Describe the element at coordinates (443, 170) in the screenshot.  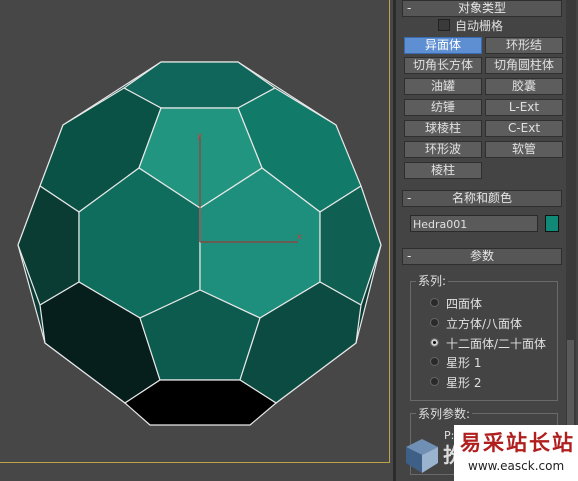
I see `btn-prism: 棱柱` at that location.